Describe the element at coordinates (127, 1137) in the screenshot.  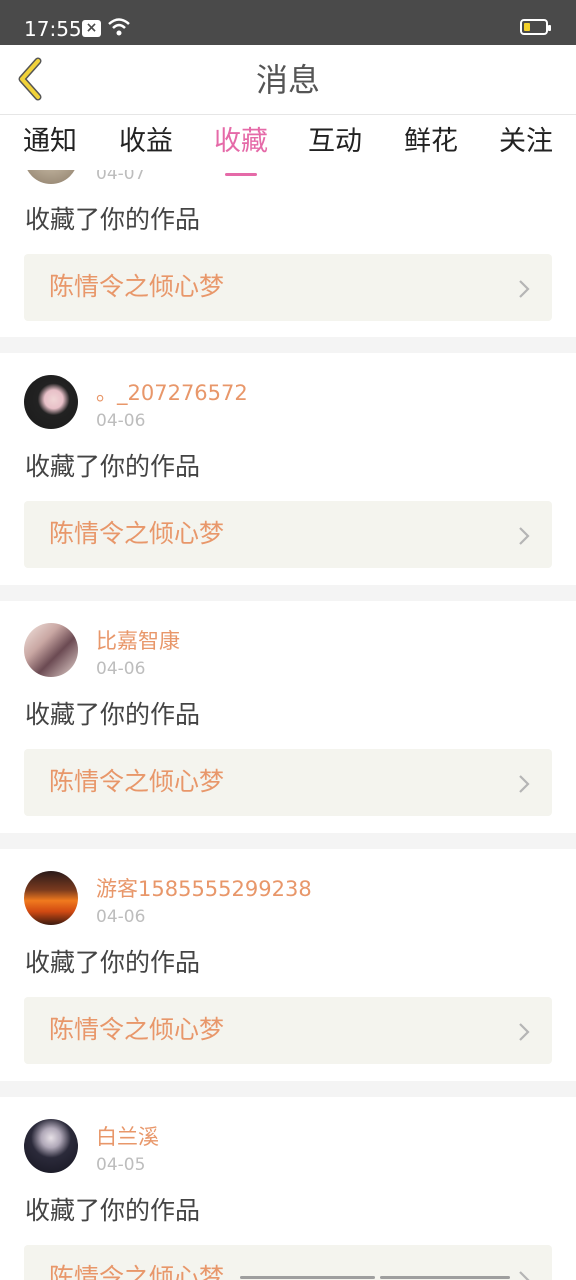
I see `user-name: 白兰溪` at that location.